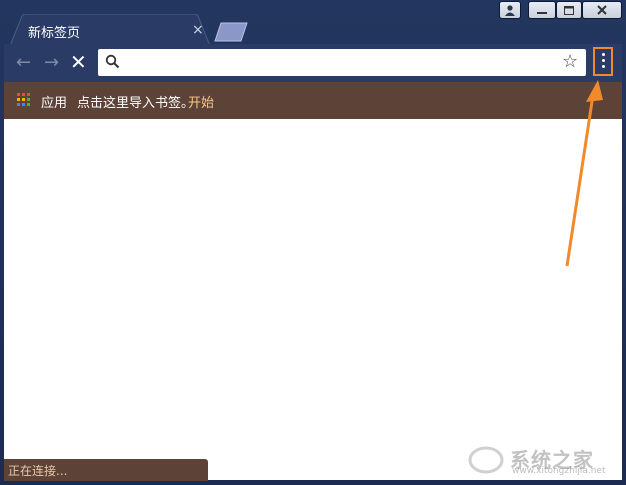 This screenshot has height=485, width=626. I want to click on start-import-link: 开始, so click(201, 101).